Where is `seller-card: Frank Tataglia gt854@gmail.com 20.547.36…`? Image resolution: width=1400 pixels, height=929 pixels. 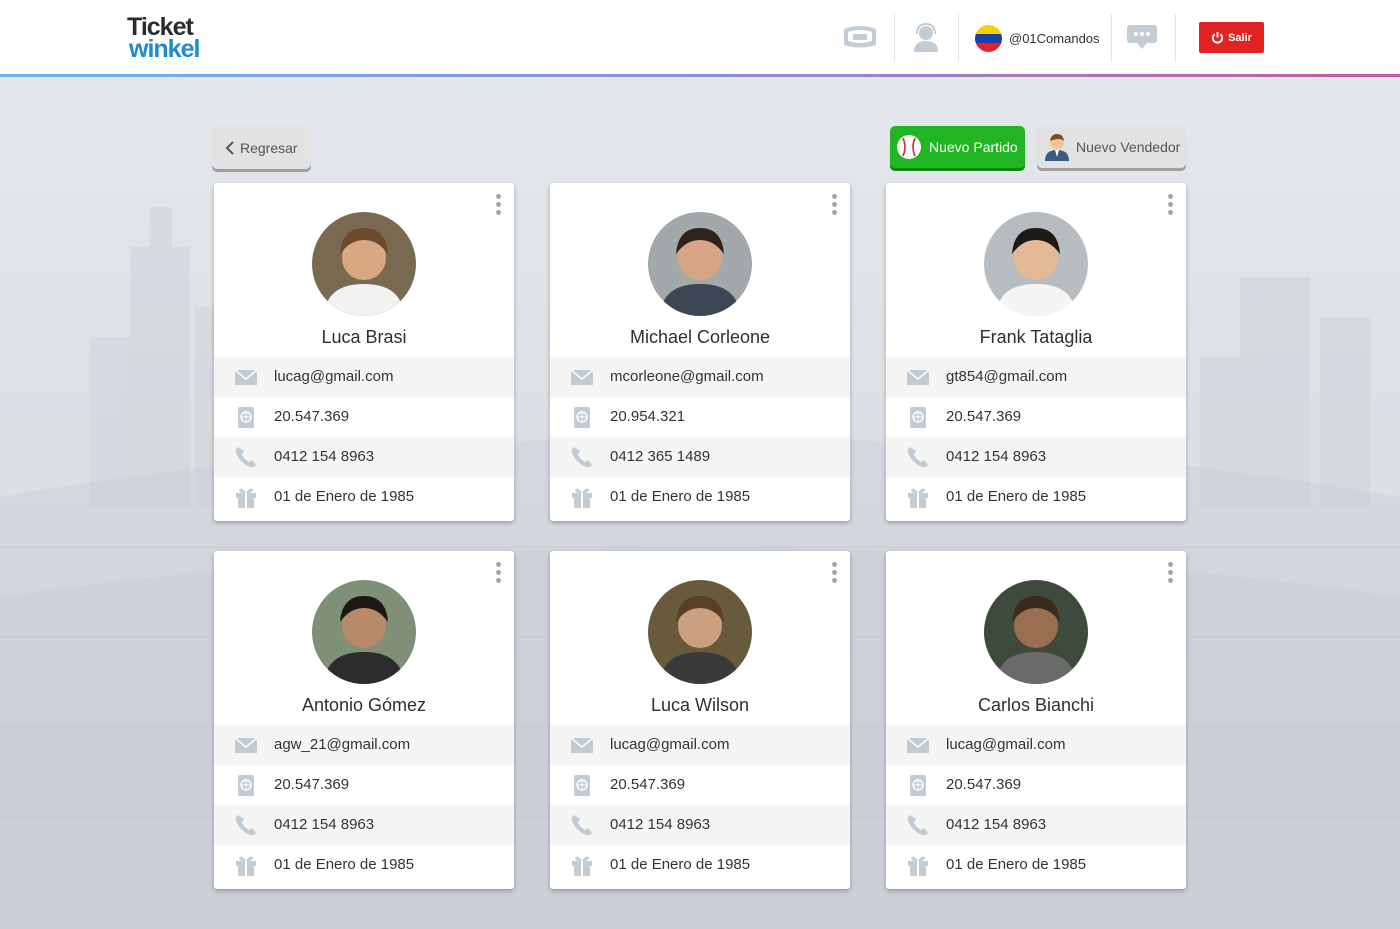
seller-card: Frank Tataglia gt854@gmail.com 20.547.36… is located at coordinates (1036, 352).